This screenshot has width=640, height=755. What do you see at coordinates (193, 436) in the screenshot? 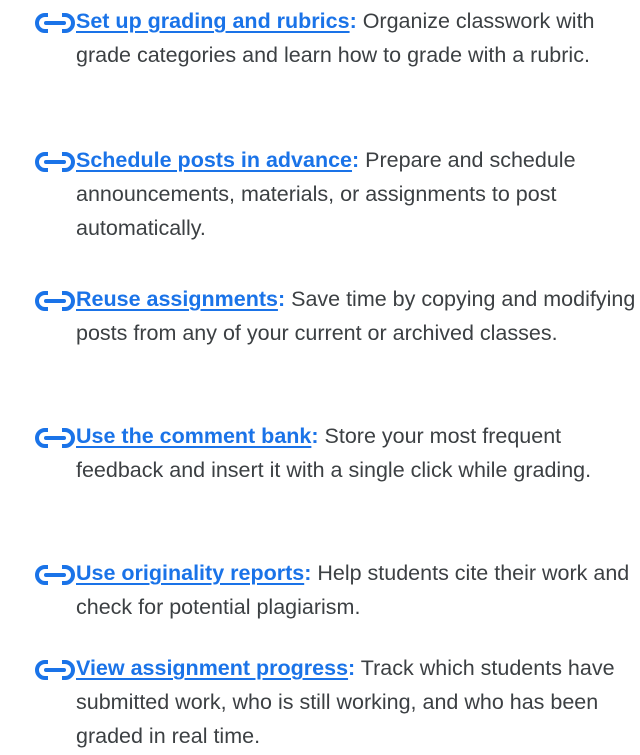
I see `comment-bank-link: Use the comment bank` at bounding box center [193, 436].